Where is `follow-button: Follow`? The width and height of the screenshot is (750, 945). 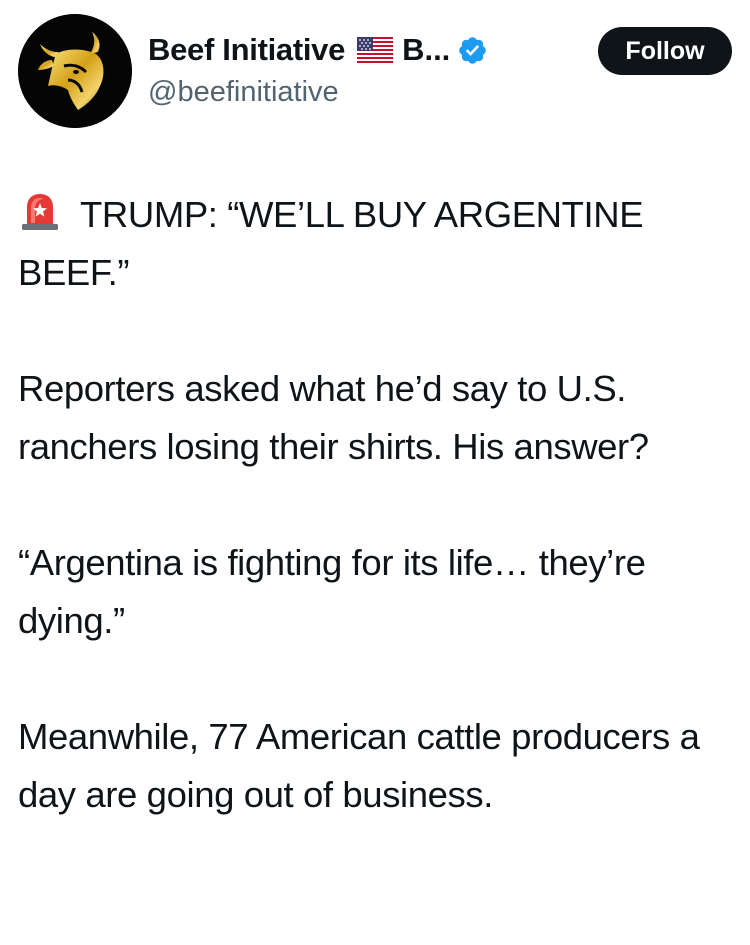
follow-button: Follow is located at coordinates (665, 51).